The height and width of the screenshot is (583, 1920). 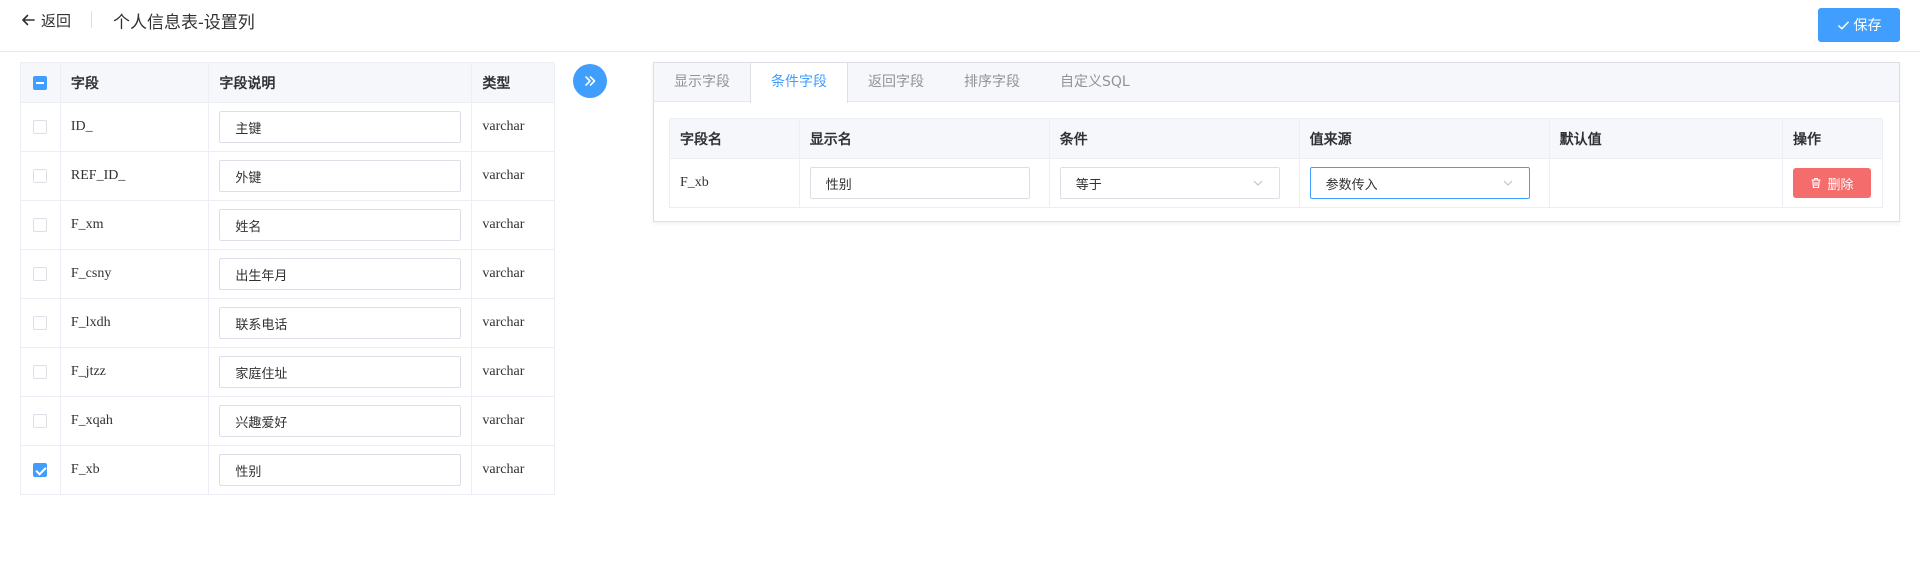 I want to click on condition-cell: 等于, so click(x=1174, y=183).